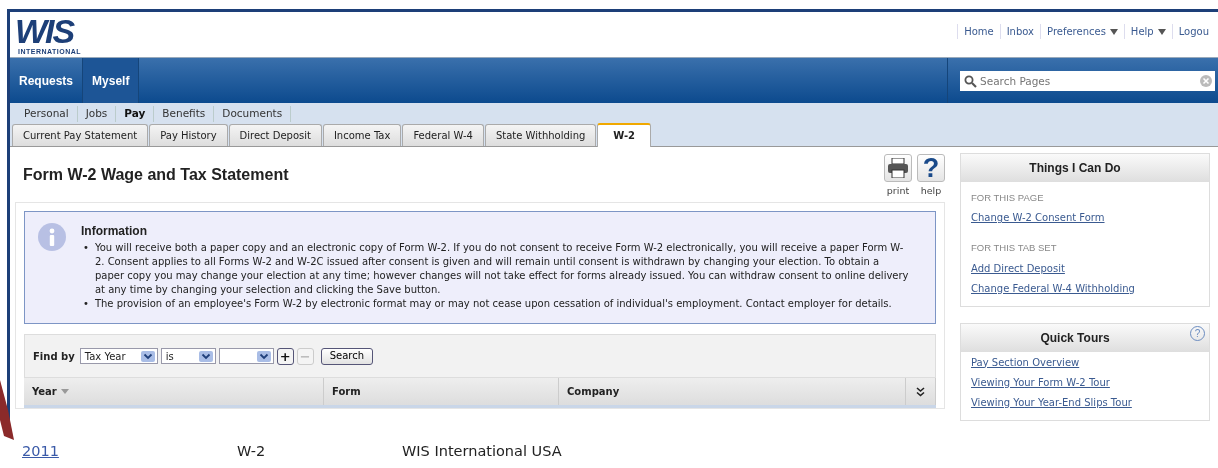 This screenshot has height=468, width=1218. What do you see at coordinates (502, 269) in the screenshot?
I see `info-text: You will receive both a paper copy and an electronic copy of Form W-2. If you do not consent to receive Form W-2 electronically, you will receive a paper Form W-2. Consent applies to all Forms W-2 and W-2C issued after consent is given and will remain until consent is withdrawn by changing your election. To obtain a paper copy you may change your election at any time; however changes will not take effect for forms already issued. You can withdraw consent to online delivery at any time by changing your selection and clicking the Save button.` at bounding box center [502, 269].